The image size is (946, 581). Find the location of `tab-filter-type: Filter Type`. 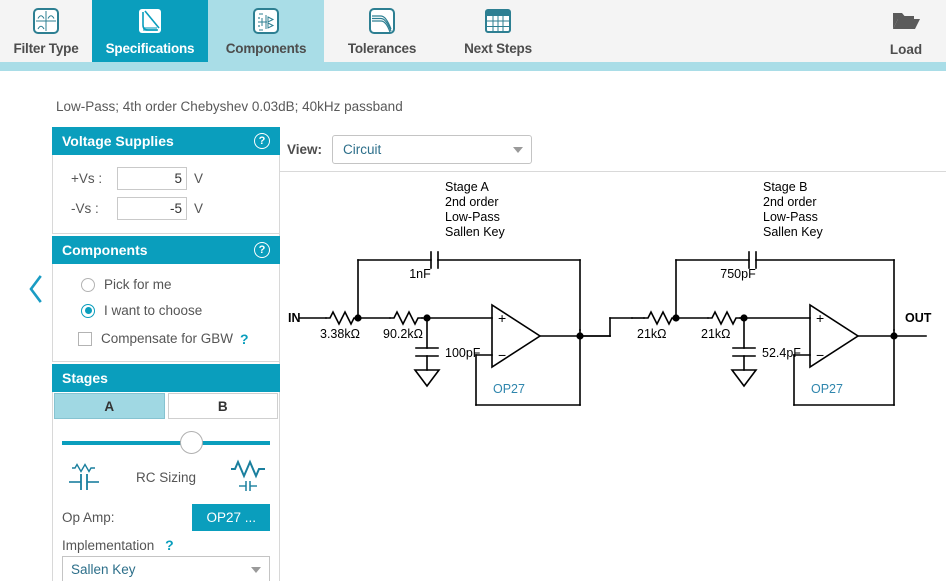

tab-filter-type: Filter Type is located at coordinates (46, 31).